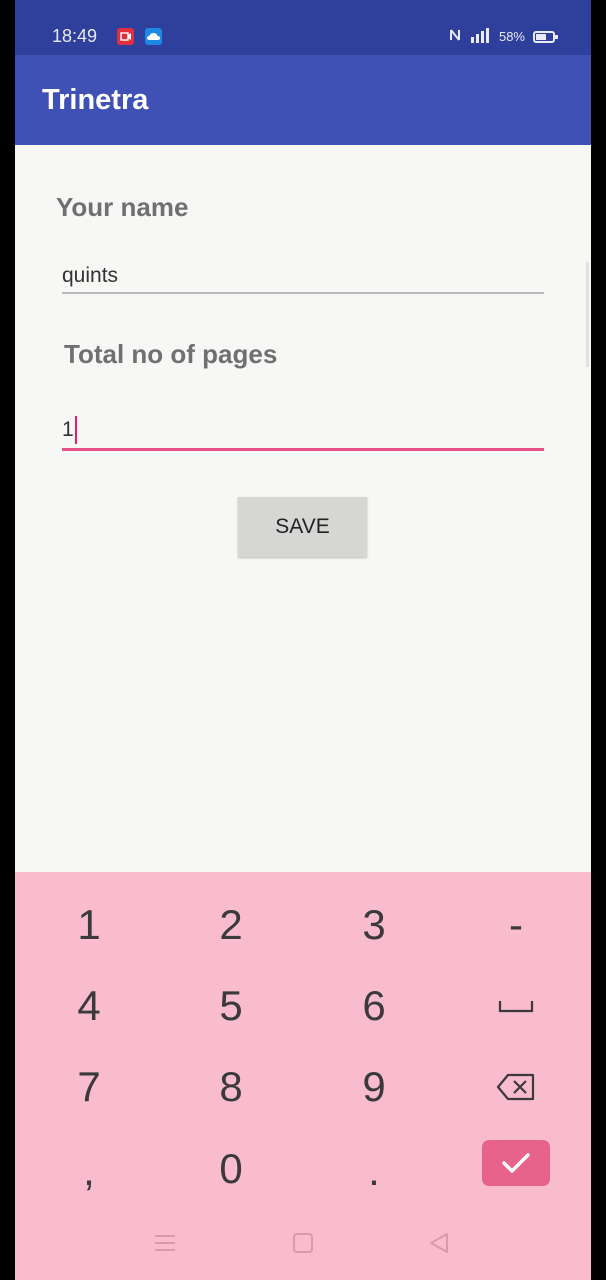  Describe the element at coordinates (545, 36) in the screenshot. I see `battery-icon` at that location.